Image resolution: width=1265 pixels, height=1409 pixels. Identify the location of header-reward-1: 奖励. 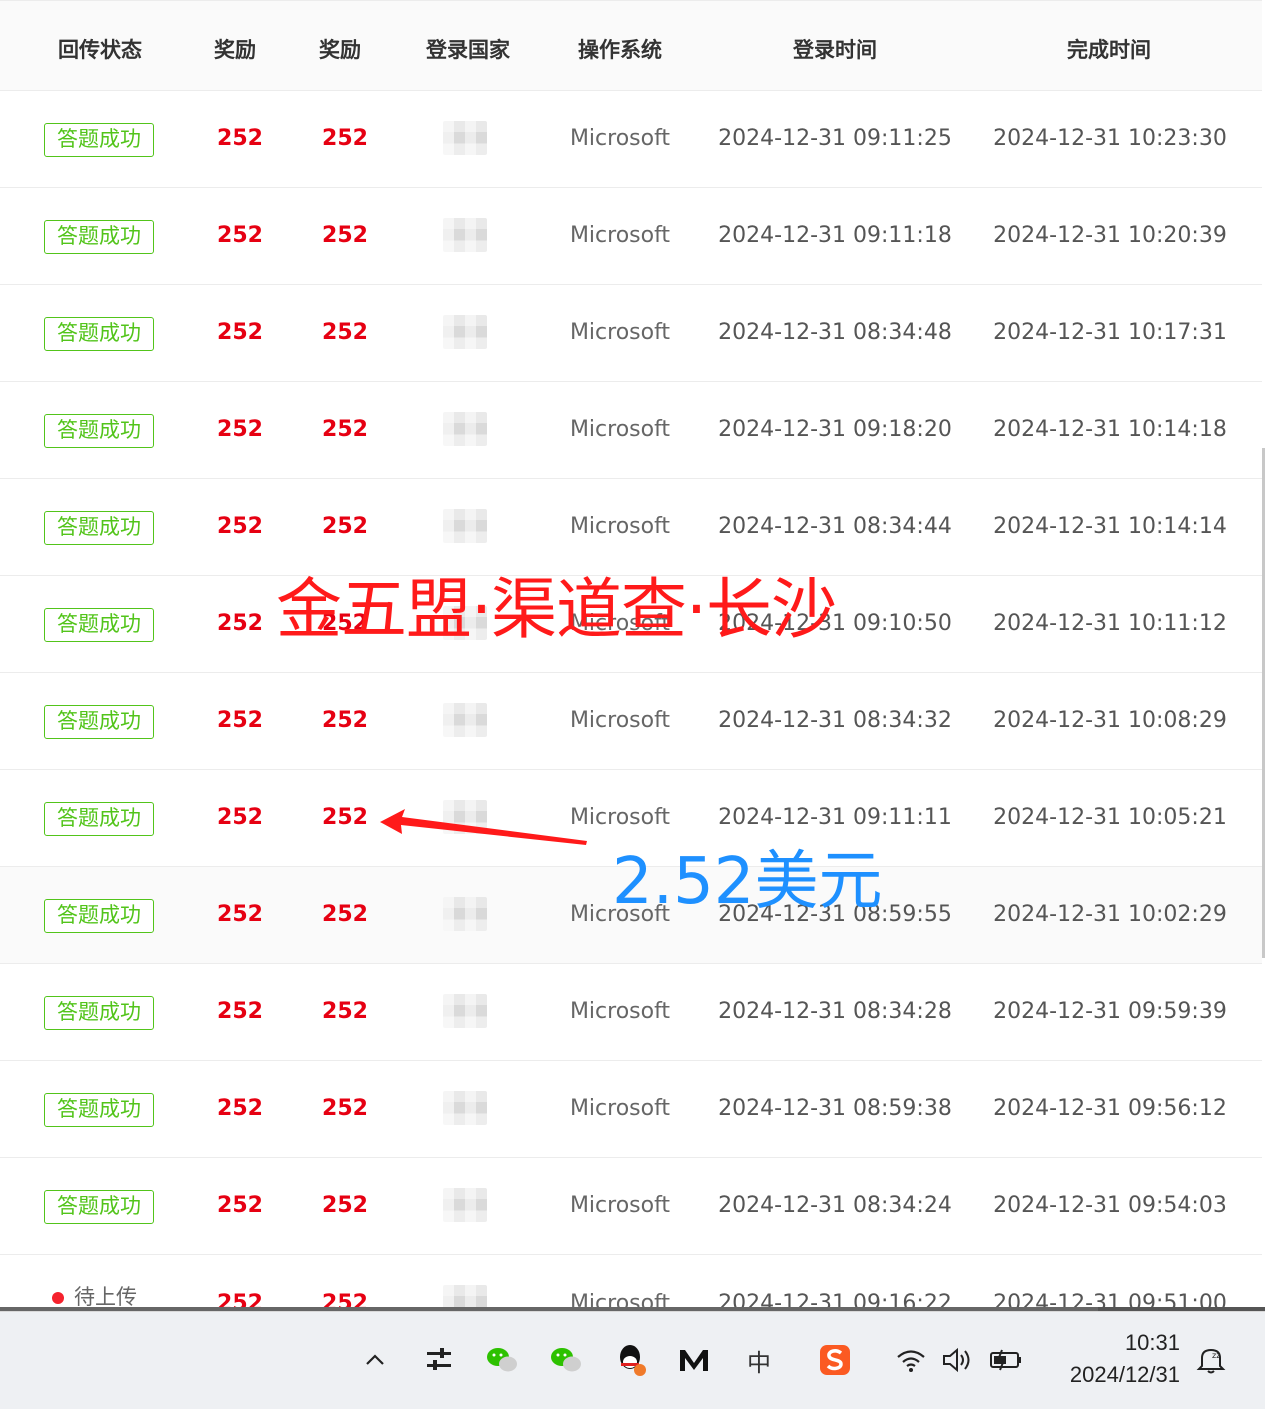
(235, 49).